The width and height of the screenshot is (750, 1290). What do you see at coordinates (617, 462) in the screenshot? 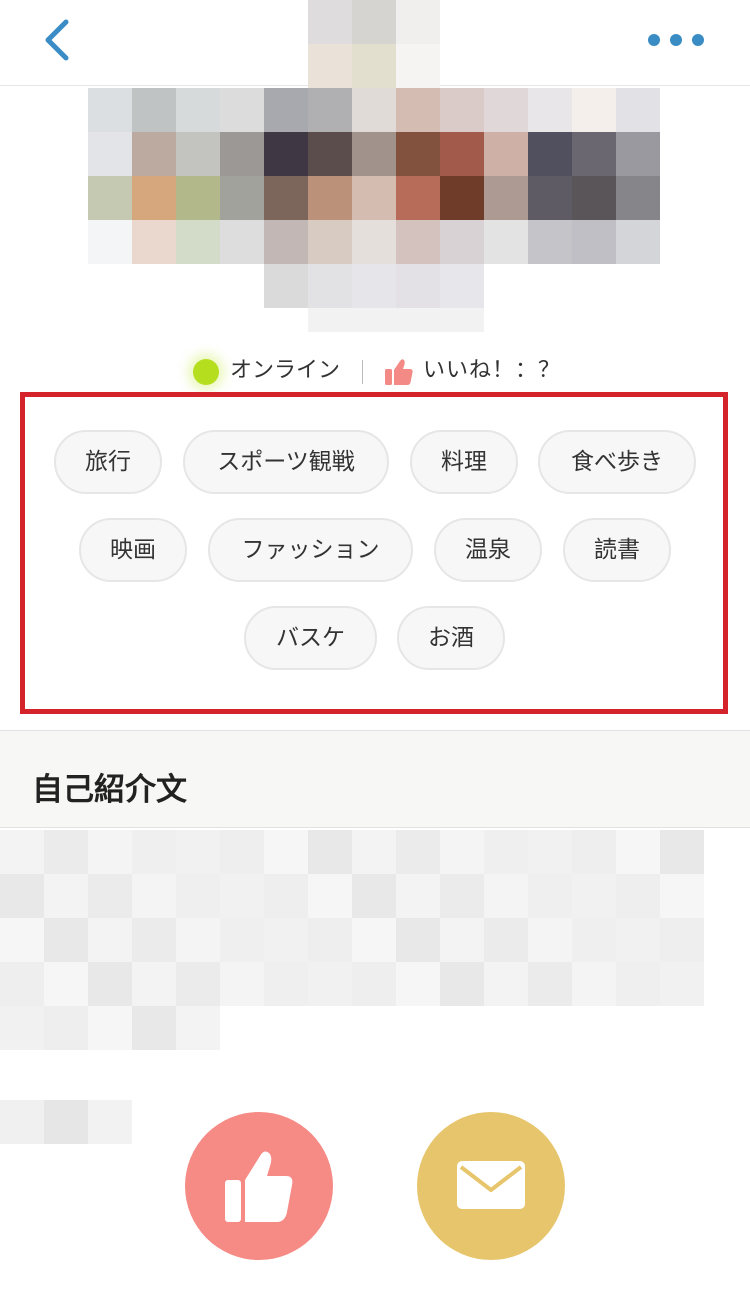
I see `tag-chip: 食べ歩き` at bounding box center [617, 462].